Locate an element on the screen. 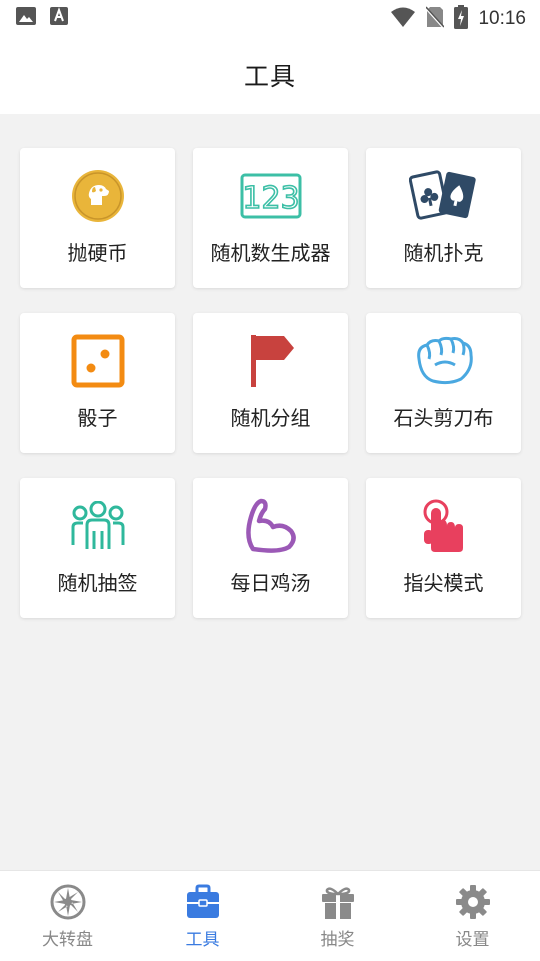  tool-card-rock-paper-scissors: 石头剪刀布 is located at coordinates (443, 383).